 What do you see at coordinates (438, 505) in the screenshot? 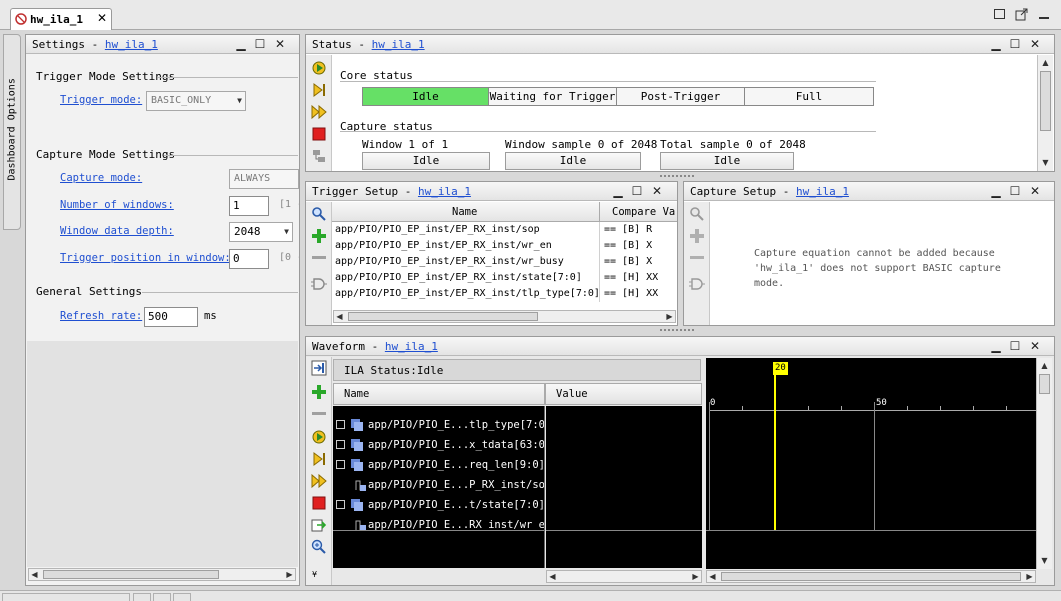
I see `list-item: app/PIO/PIO_E...t/state[7:0]` at bounding box center [438, 505].